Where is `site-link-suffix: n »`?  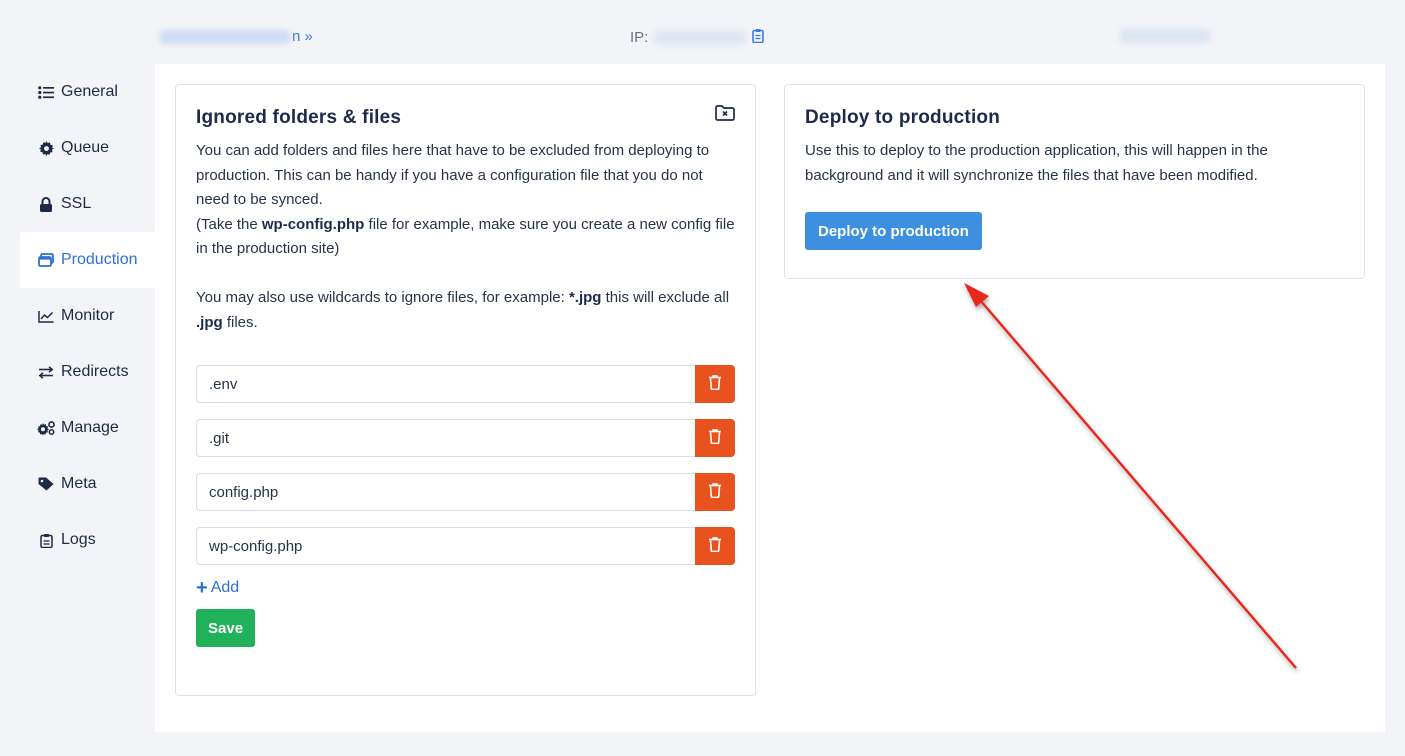
site-link-suffix: n » is located at coordinates (302, 36).